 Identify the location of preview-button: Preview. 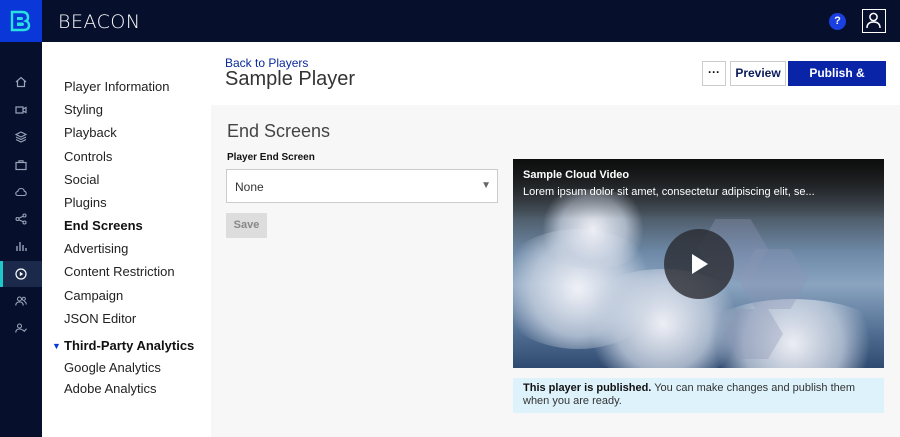
(758, 73).